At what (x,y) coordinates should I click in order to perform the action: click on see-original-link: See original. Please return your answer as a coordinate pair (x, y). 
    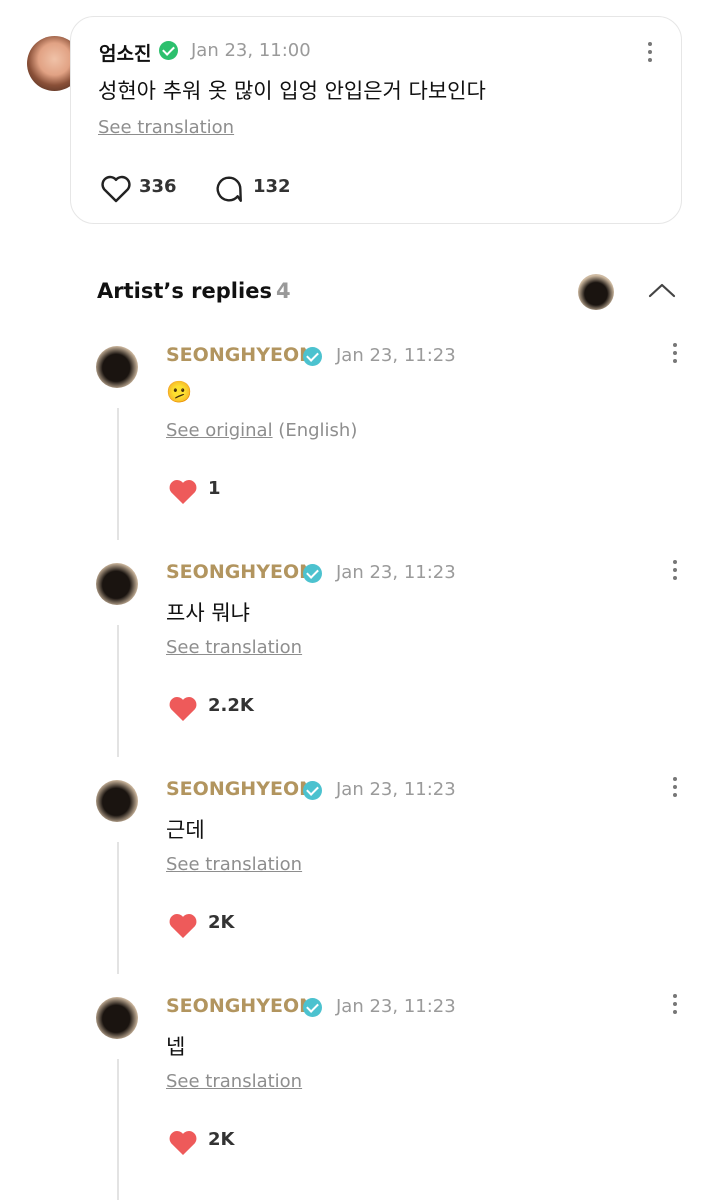
    Looking at the image, I should click on (219, 430).